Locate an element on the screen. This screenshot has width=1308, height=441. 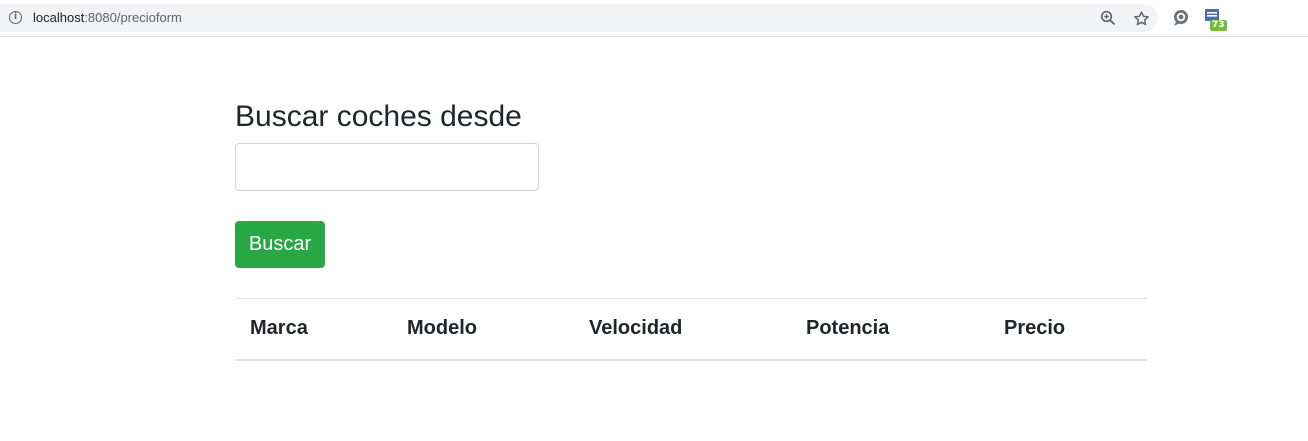
address-bar: i localhost:8080/precioform is located at coordinates (579, 18).